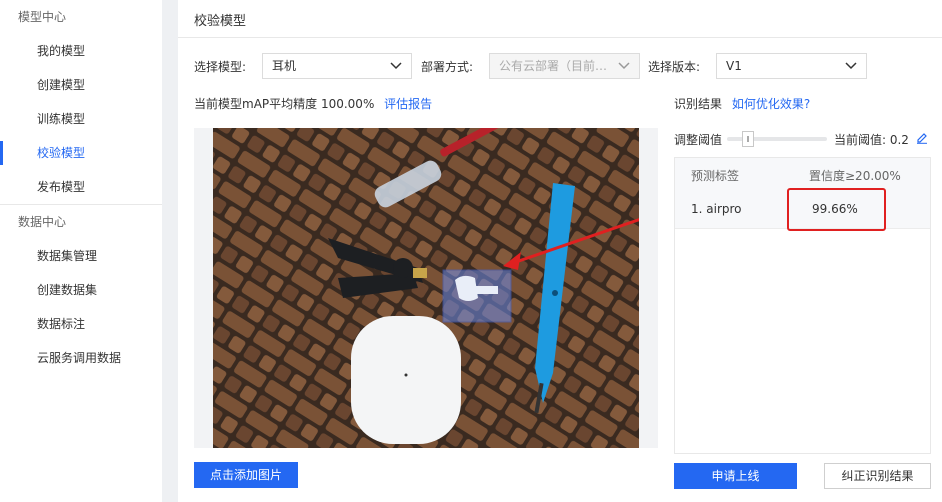  Describe the element at coordinates (81, 187) in the screenshot. I see `sidebar-item-publish-model: 发布模型` at that location.